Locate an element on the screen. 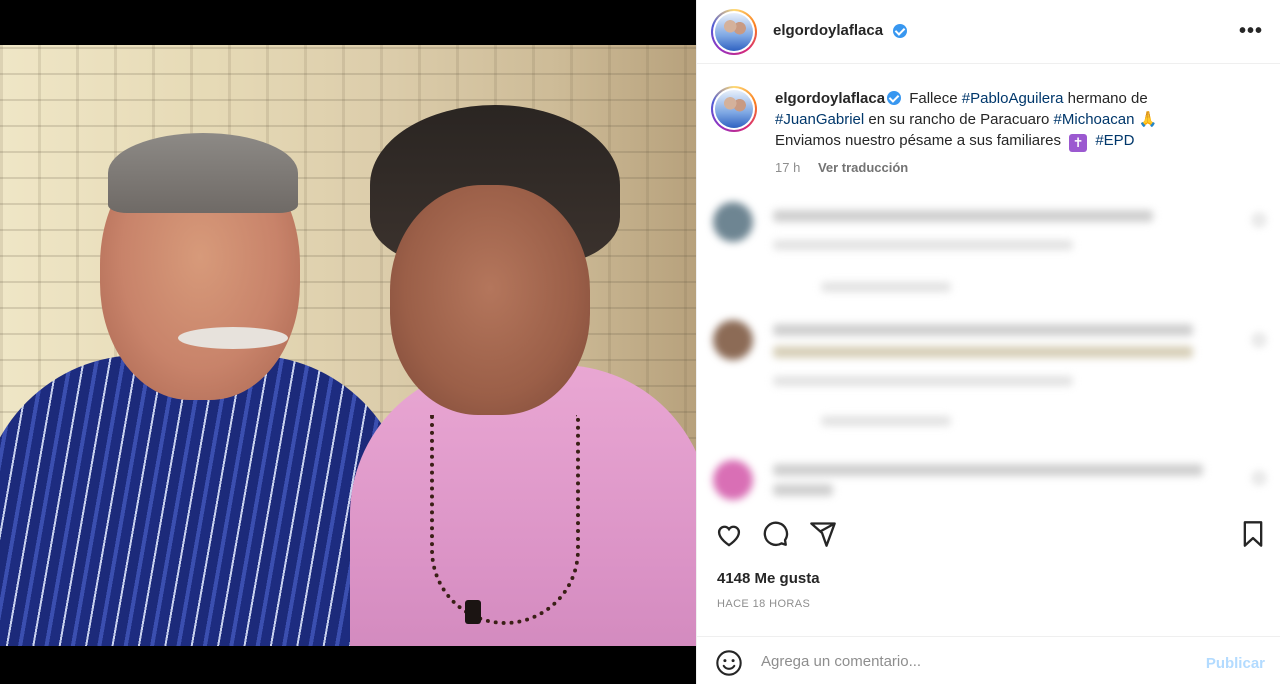 The width and height of the screenshot is (1280, 684). caption-segment: Fallece is located at coordinates (935, 98).